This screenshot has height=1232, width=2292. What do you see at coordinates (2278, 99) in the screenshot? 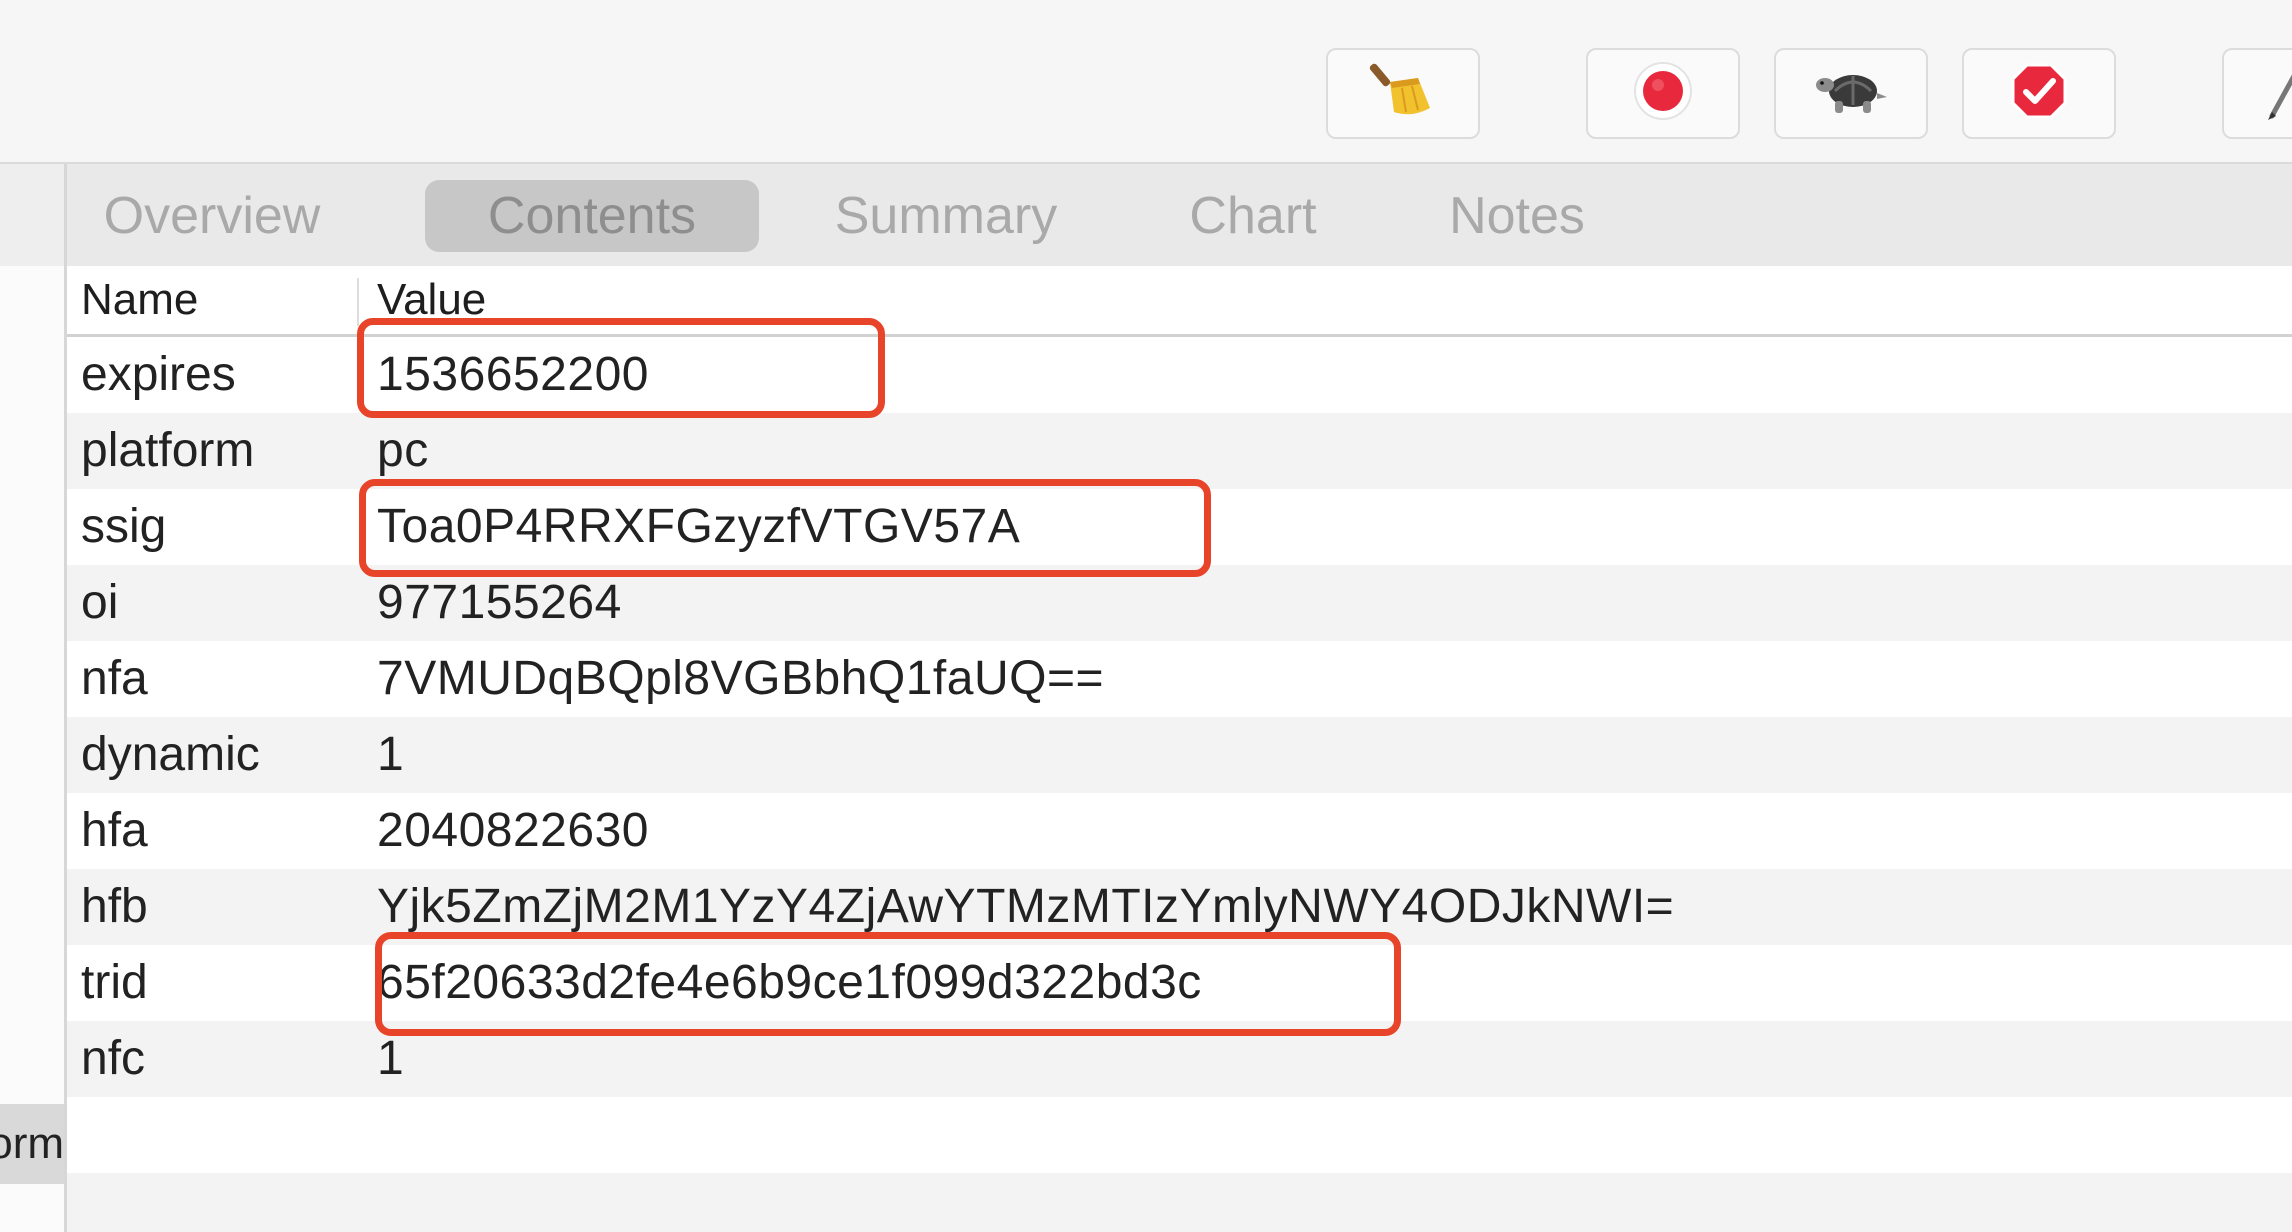
I see `pen-icon` at bounding box center [2278, 99].